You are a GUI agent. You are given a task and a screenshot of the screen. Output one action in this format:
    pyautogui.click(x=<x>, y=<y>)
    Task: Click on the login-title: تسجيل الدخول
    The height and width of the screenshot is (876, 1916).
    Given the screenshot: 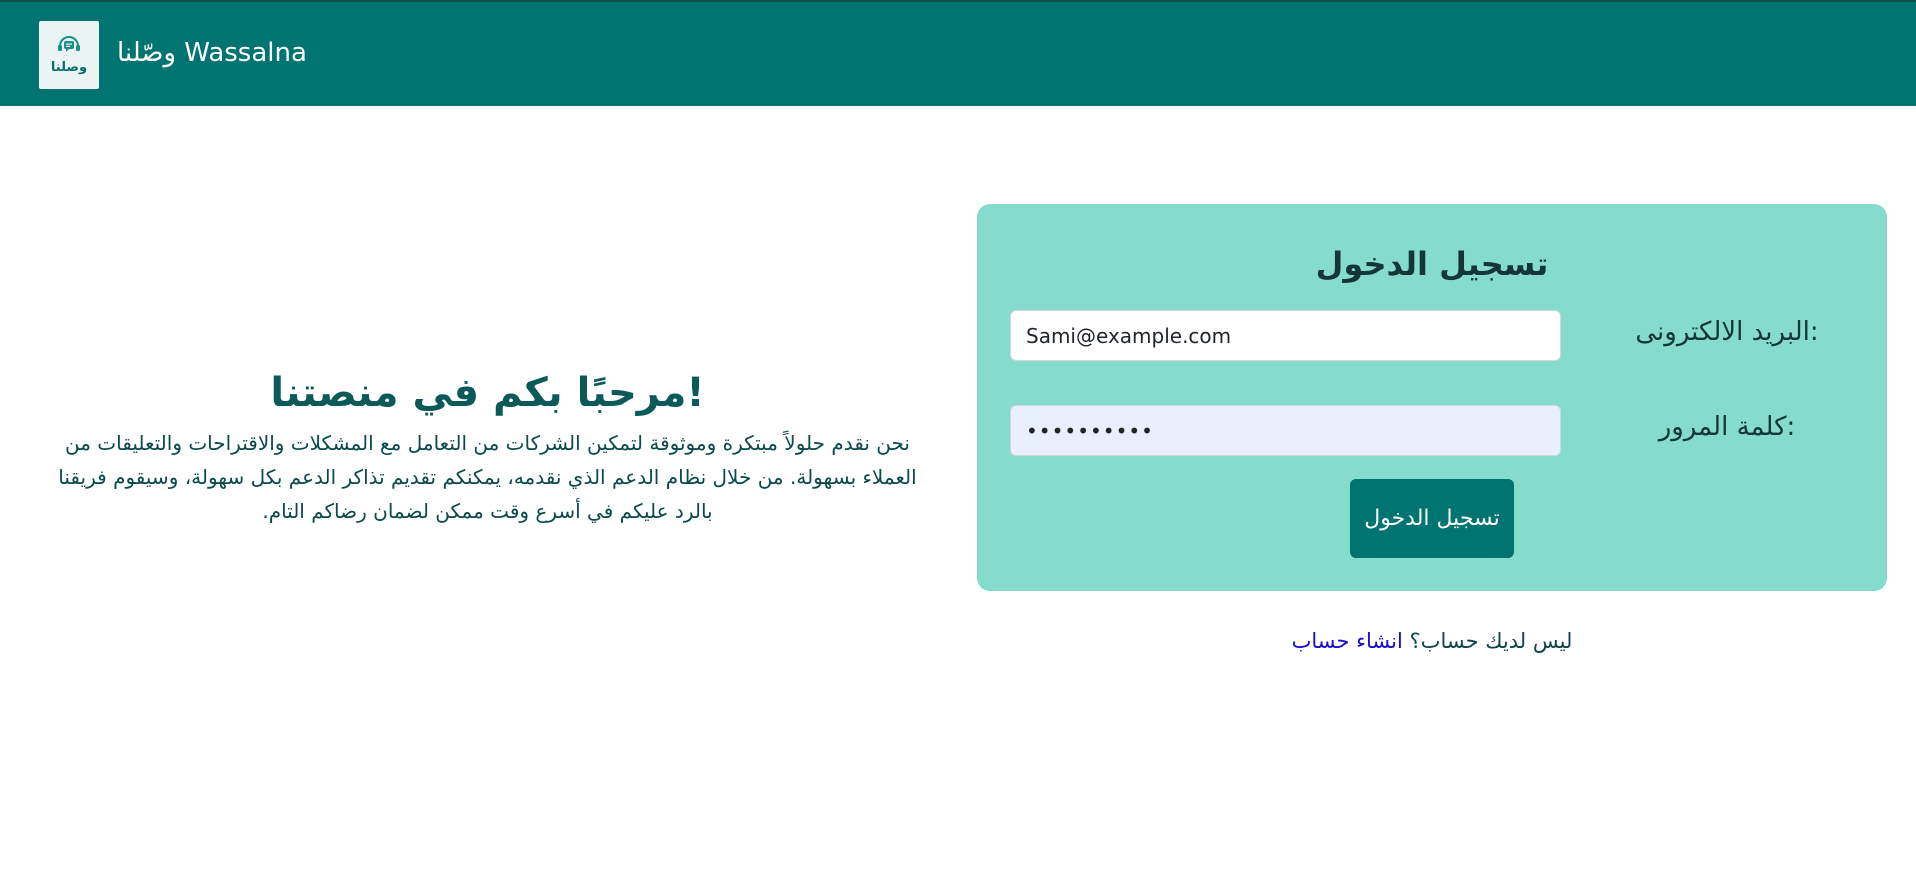 What is the action you would take?
    pyautogui.click(x=1432, y=264)
    